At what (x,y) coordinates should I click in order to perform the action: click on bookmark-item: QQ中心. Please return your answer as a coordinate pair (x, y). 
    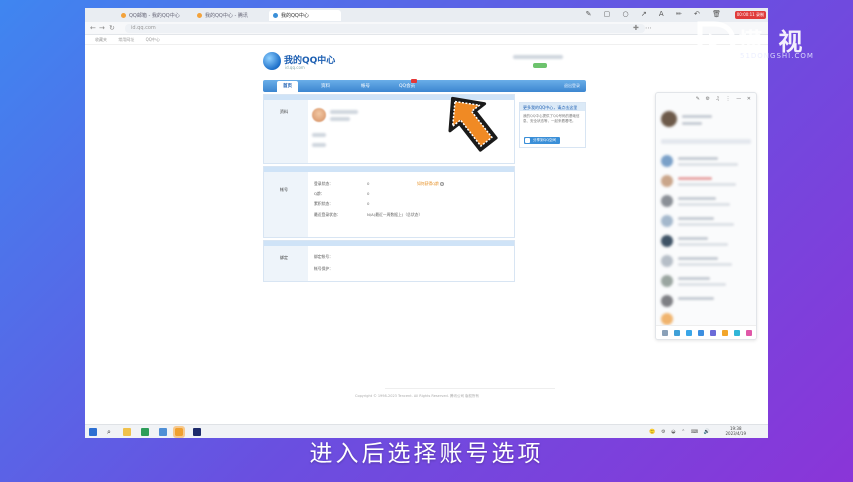
    Looking at the image, I should click on (153, 39).